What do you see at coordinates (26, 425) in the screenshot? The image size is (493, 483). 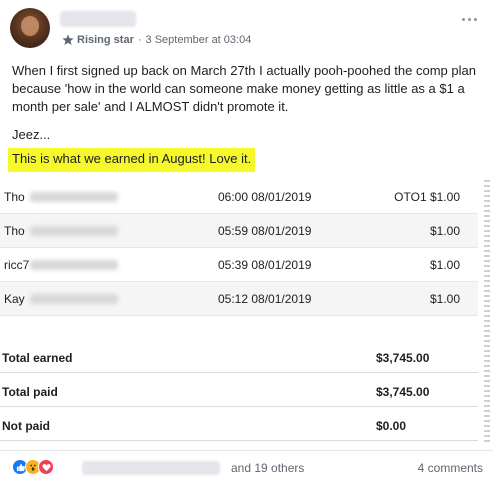 I see `summary-label: Not paid` at bounding box center [26, 425].